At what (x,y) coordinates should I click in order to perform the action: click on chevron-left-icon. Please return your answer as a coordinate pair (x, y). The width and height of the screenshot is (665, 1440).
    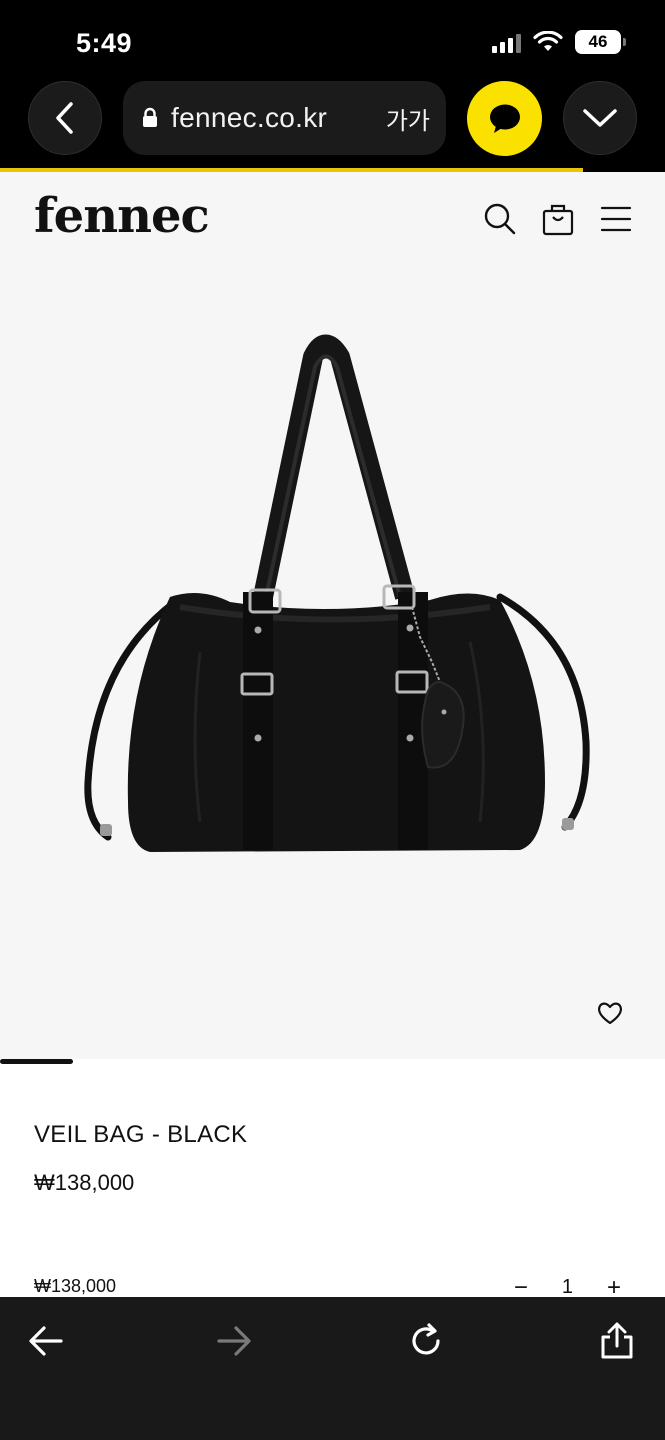
    Looking at the image, I should click on (64, 118).